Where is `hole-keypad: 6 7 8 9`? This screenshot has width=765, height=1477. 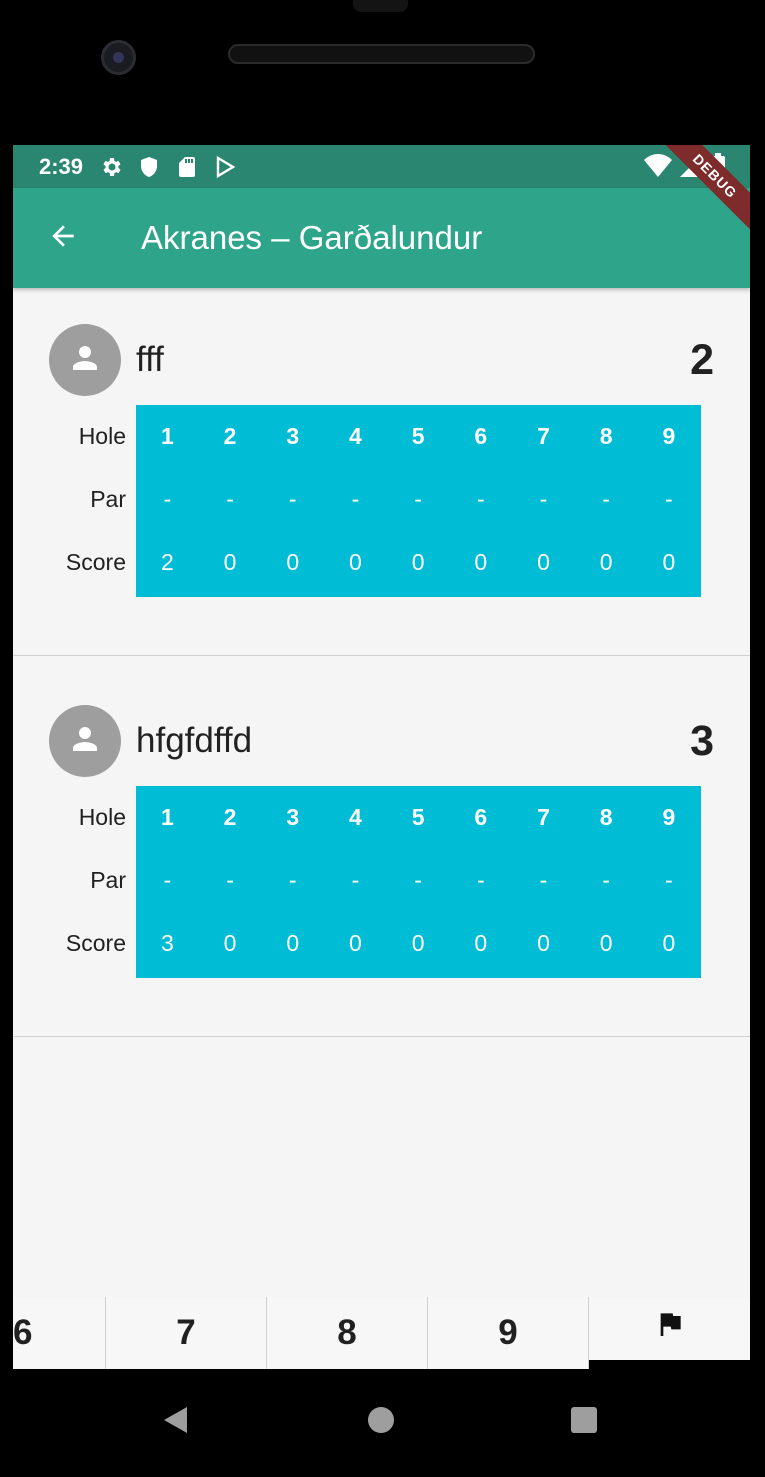
hole-keypad: 6 7 8 9 is located at coordinates (381, 1333).